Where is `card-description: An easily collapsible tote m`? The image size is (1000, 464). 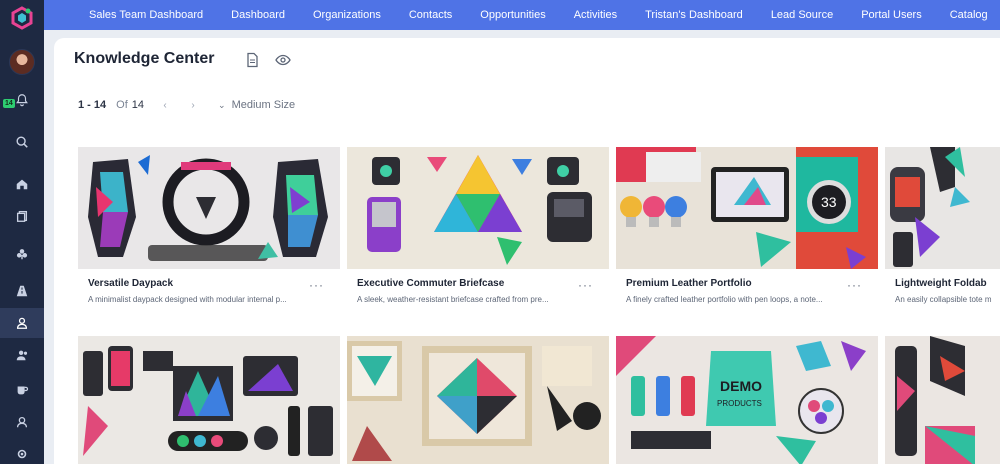 card-description: An easily collapsible tote m is located at coordinates (943, 299).